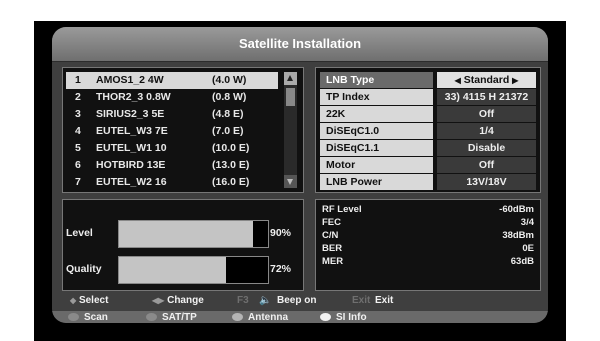 The width and height of the screenshot is (600, 341). Describe the element at coordinates (260, 317) in the screenshot. I see `antenna-button: Antenna` at that location.